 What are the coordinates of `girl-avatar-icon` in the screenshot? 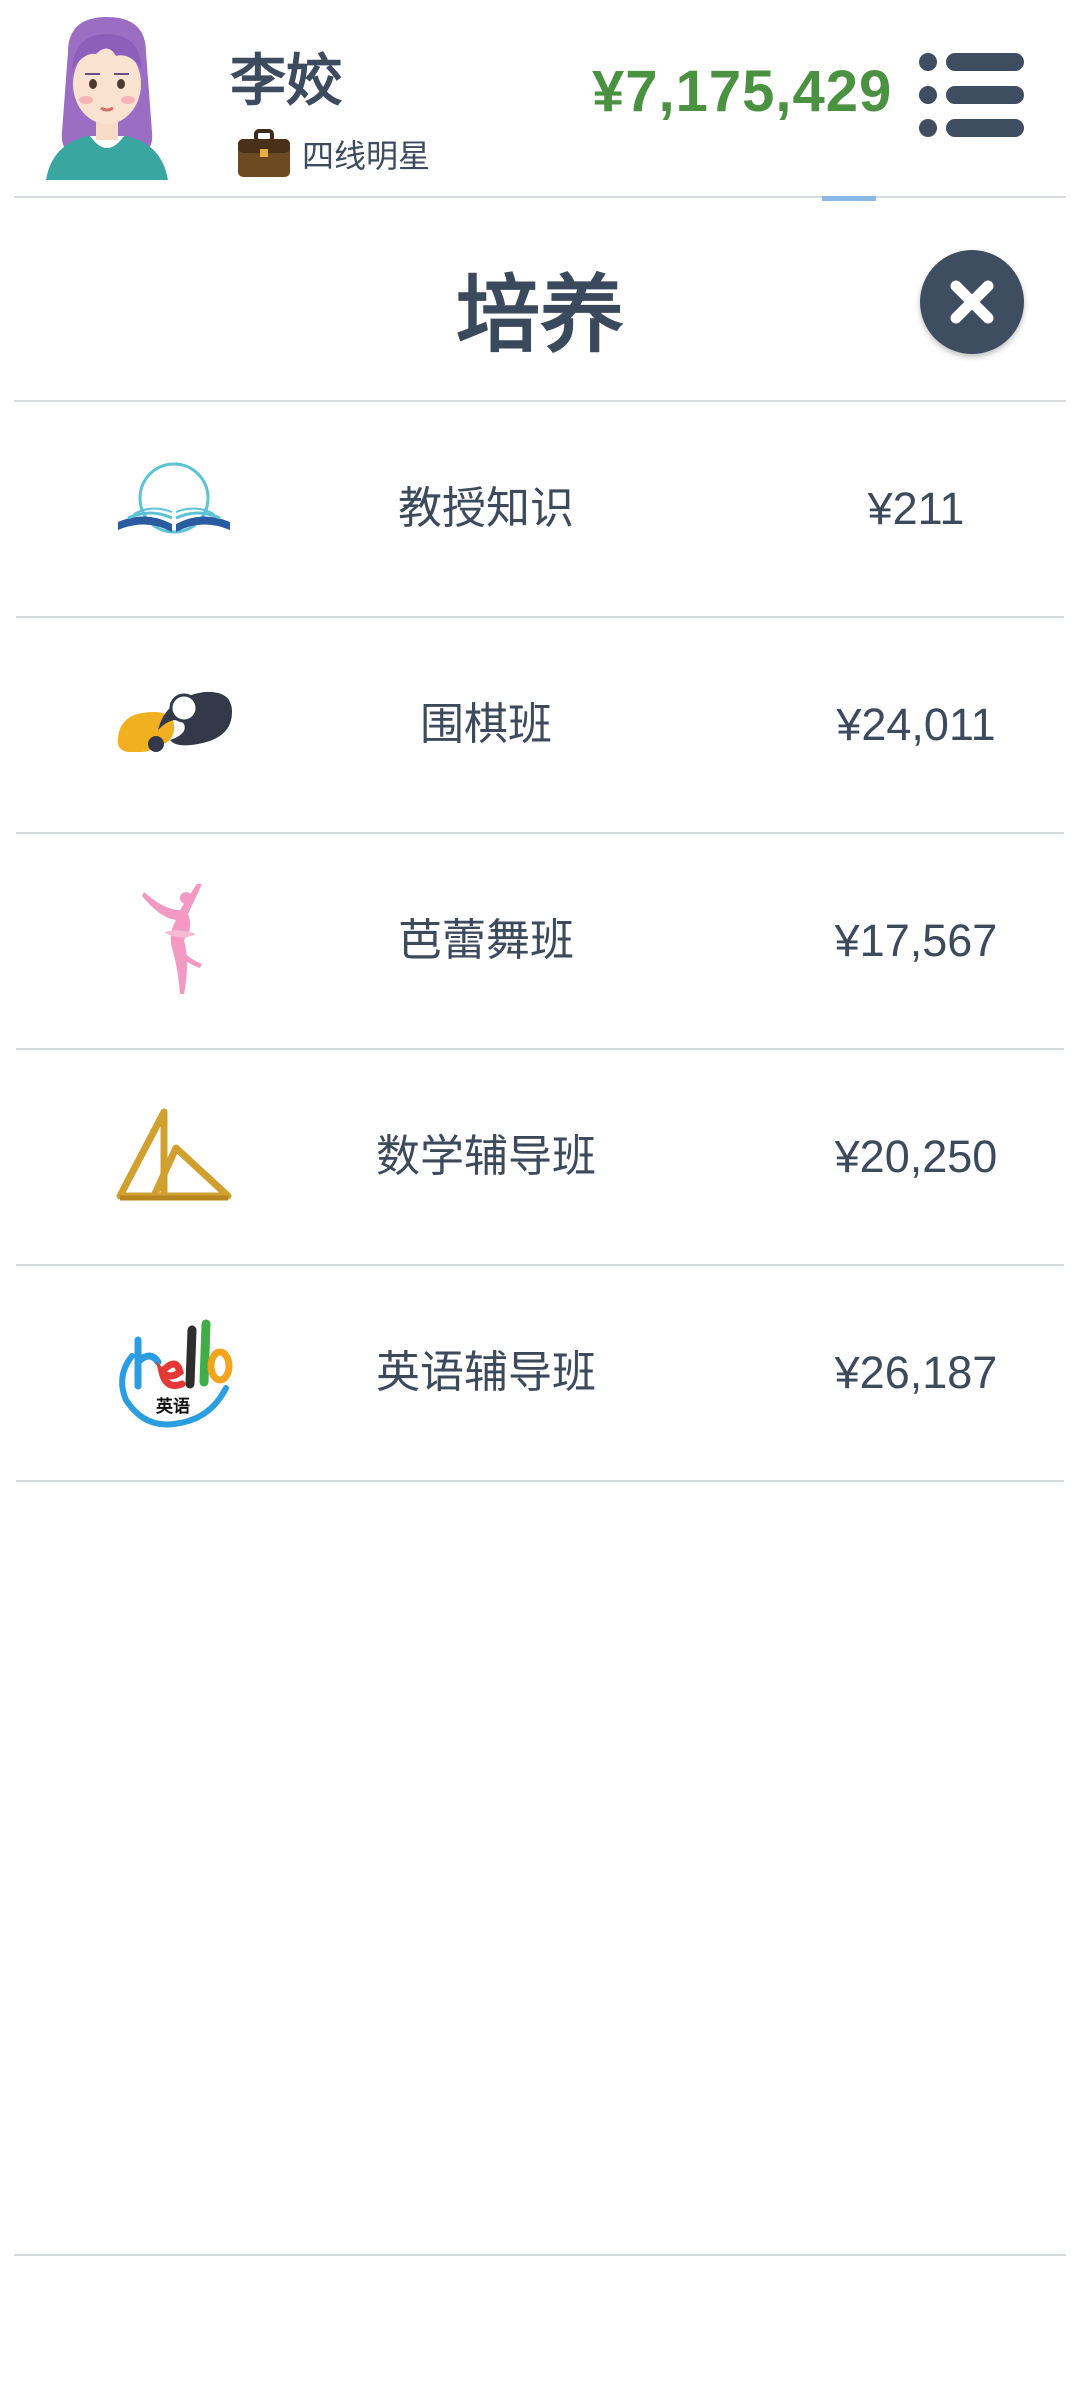 It's located at (107, 96).